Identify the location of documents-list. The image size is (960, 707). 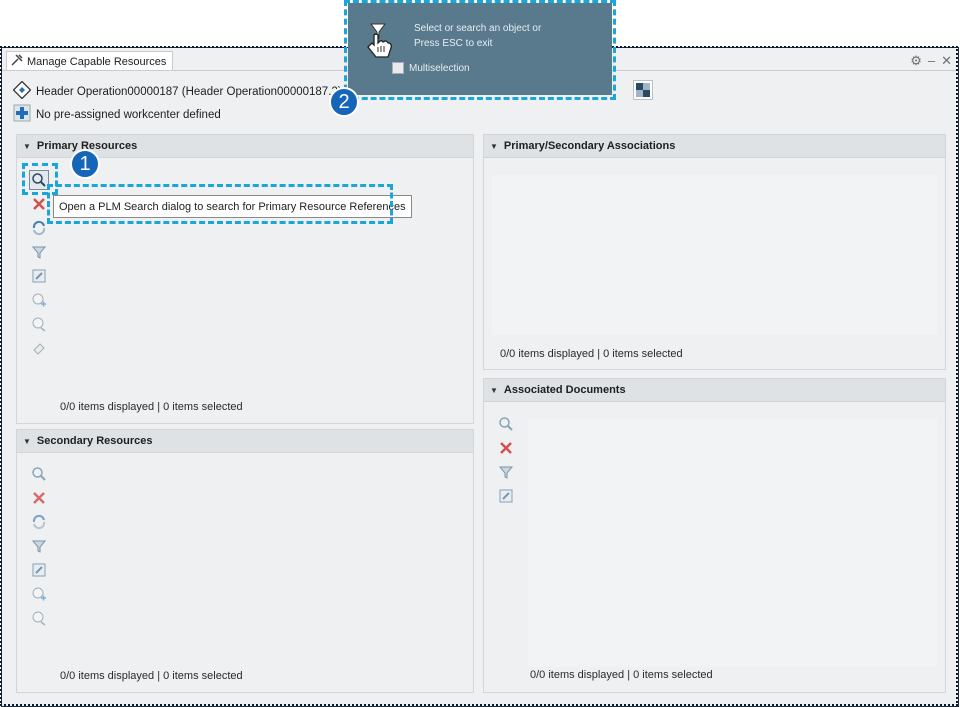
(732, 543).